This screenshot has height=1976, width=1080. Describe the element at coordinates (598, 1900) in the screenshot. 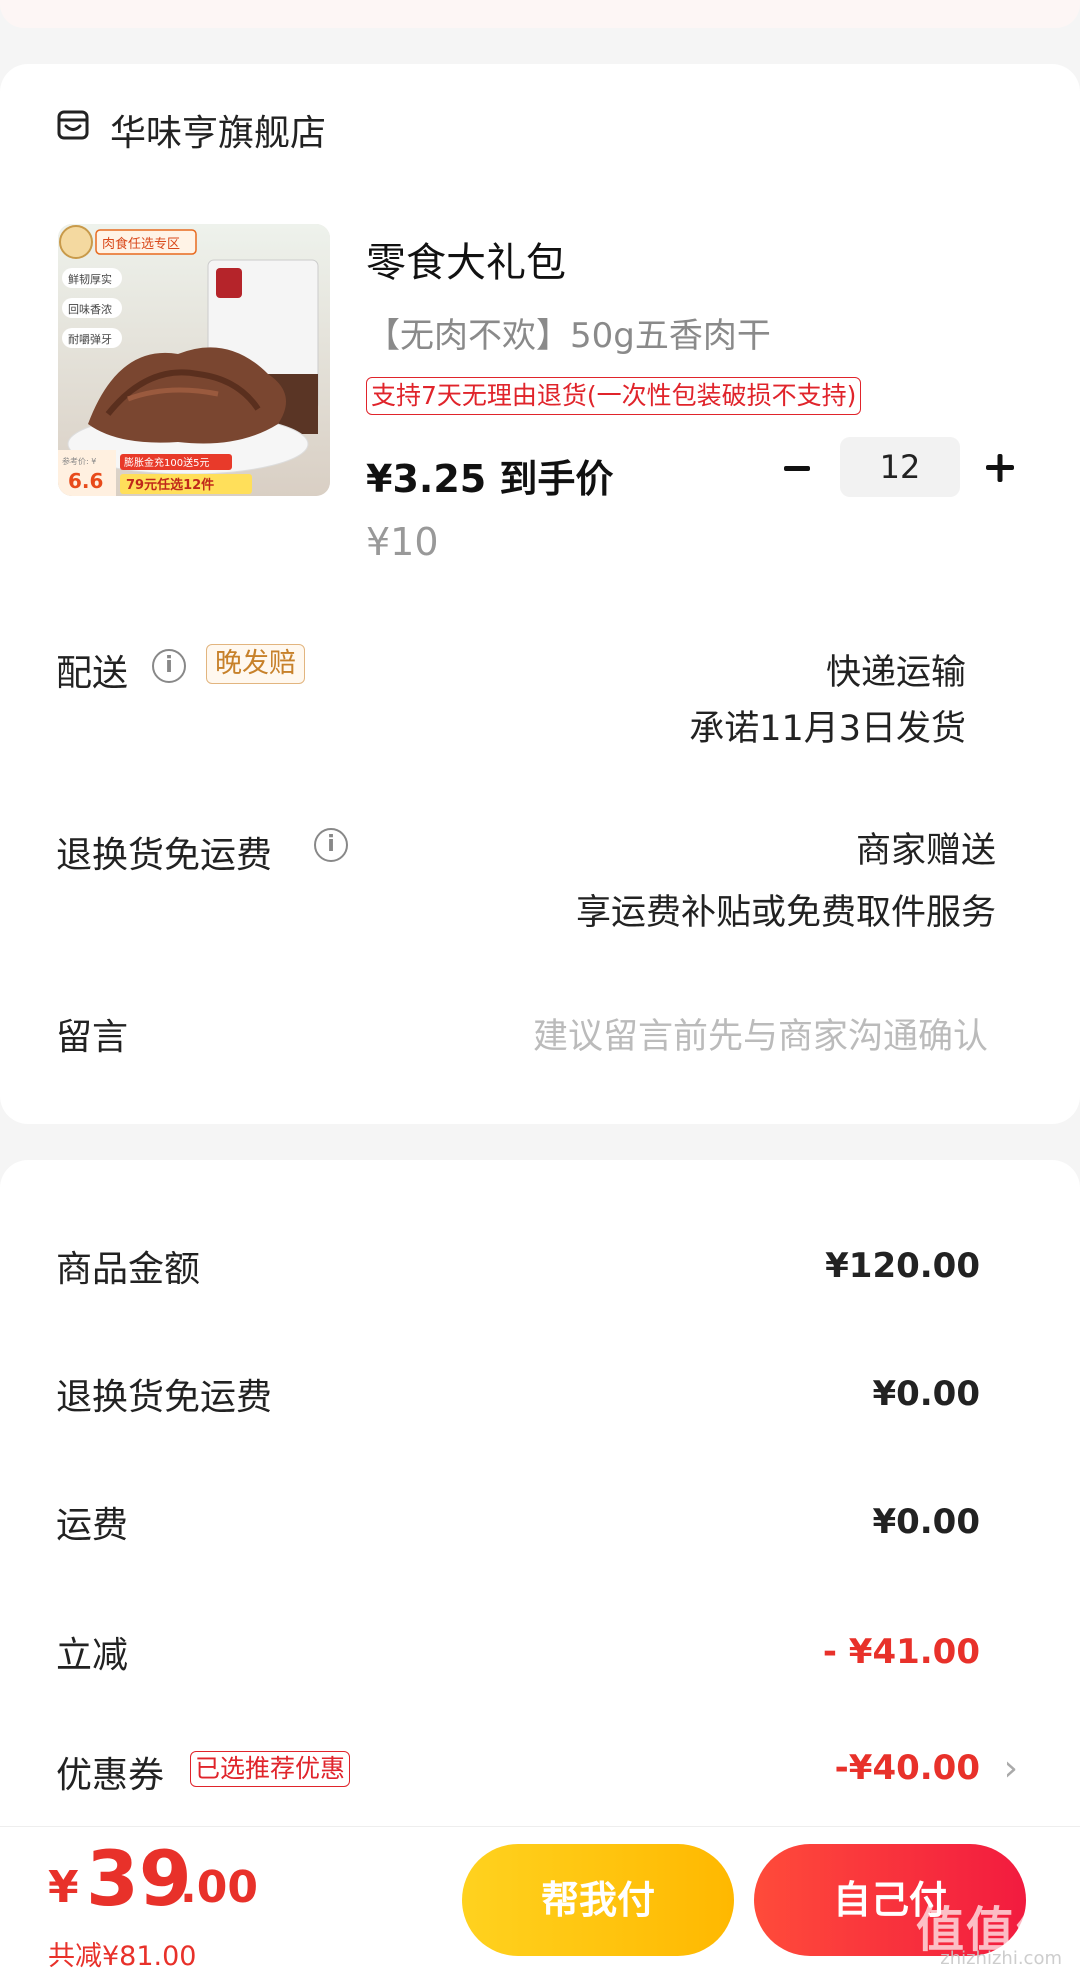

I see `help-pay-button: 帮我付` at that location.